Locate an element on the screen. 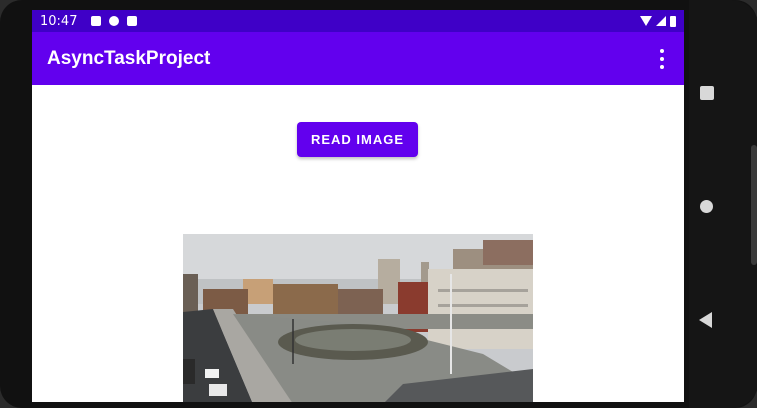 The height and width of the screenshot is (408, 757). more-vert-icon is located at coordinates (662, 59).